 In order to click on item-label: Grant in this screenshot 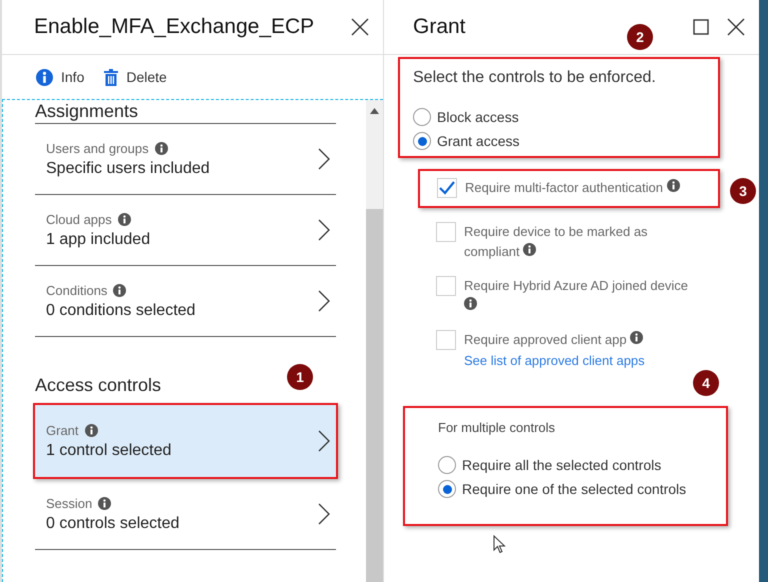, I will do `click(62, 430)`.